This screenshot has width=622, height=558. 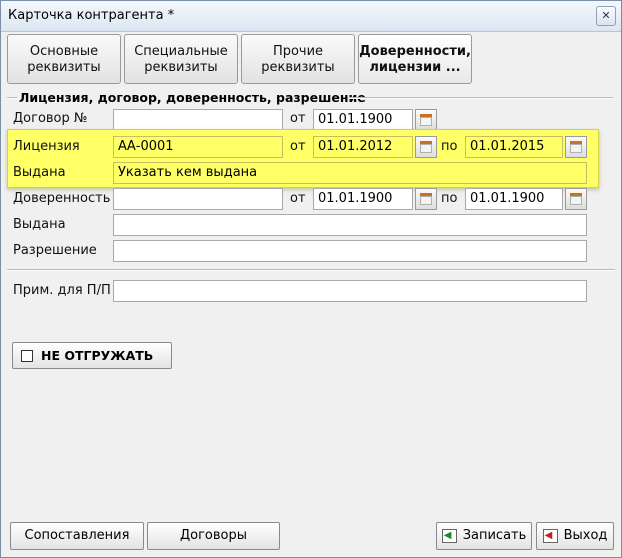 What do you see at coordinates (298, 51) in the screenshot?
I see `tab-label-line: Прочие` at bounding box center [298, 51].